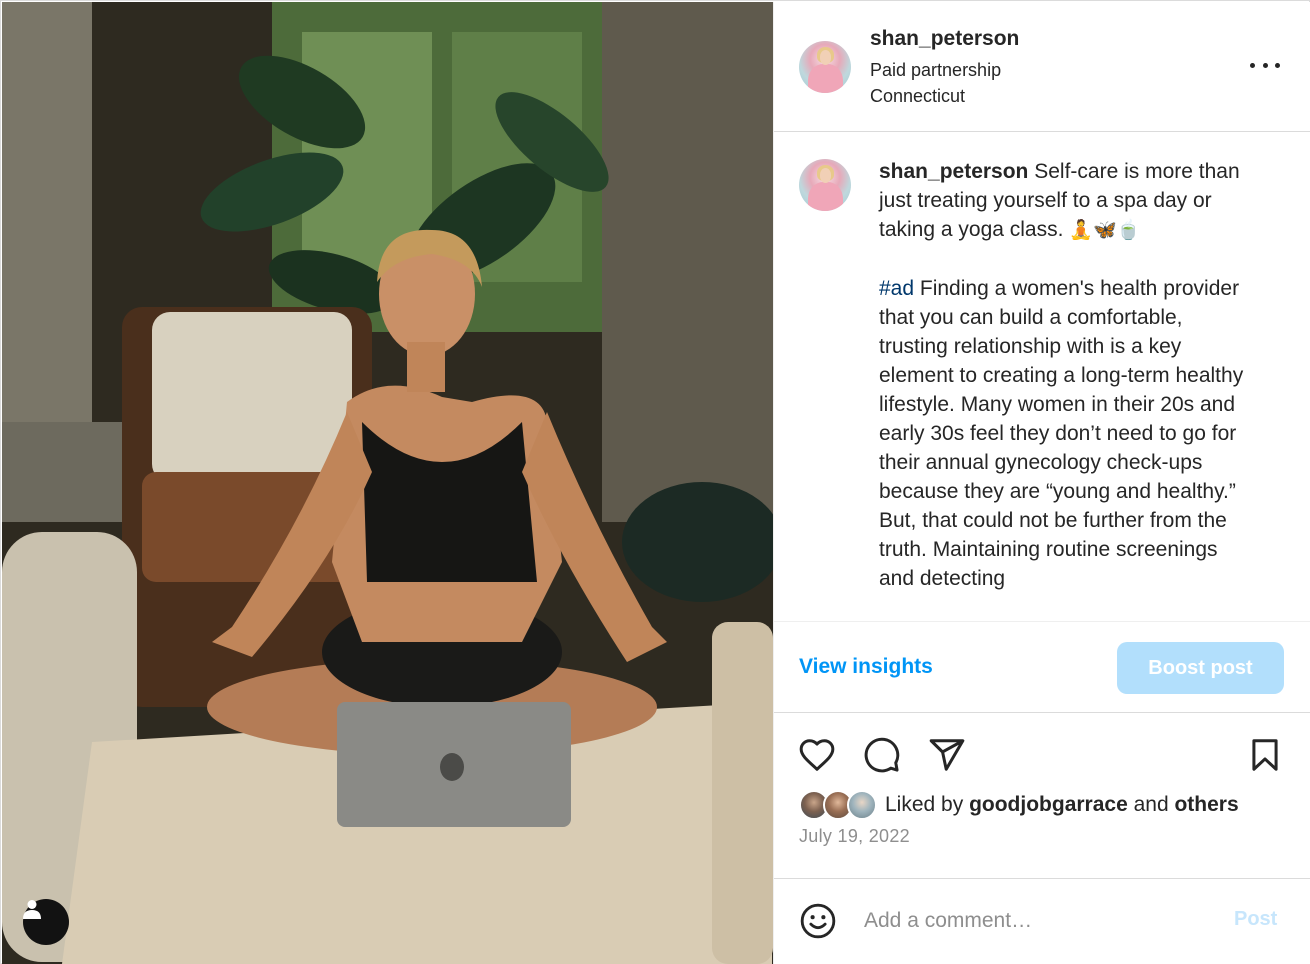 The width and height of the screenshot is (1310, 964). I want to click on view-insights-link: View insights, so click(866, 667).